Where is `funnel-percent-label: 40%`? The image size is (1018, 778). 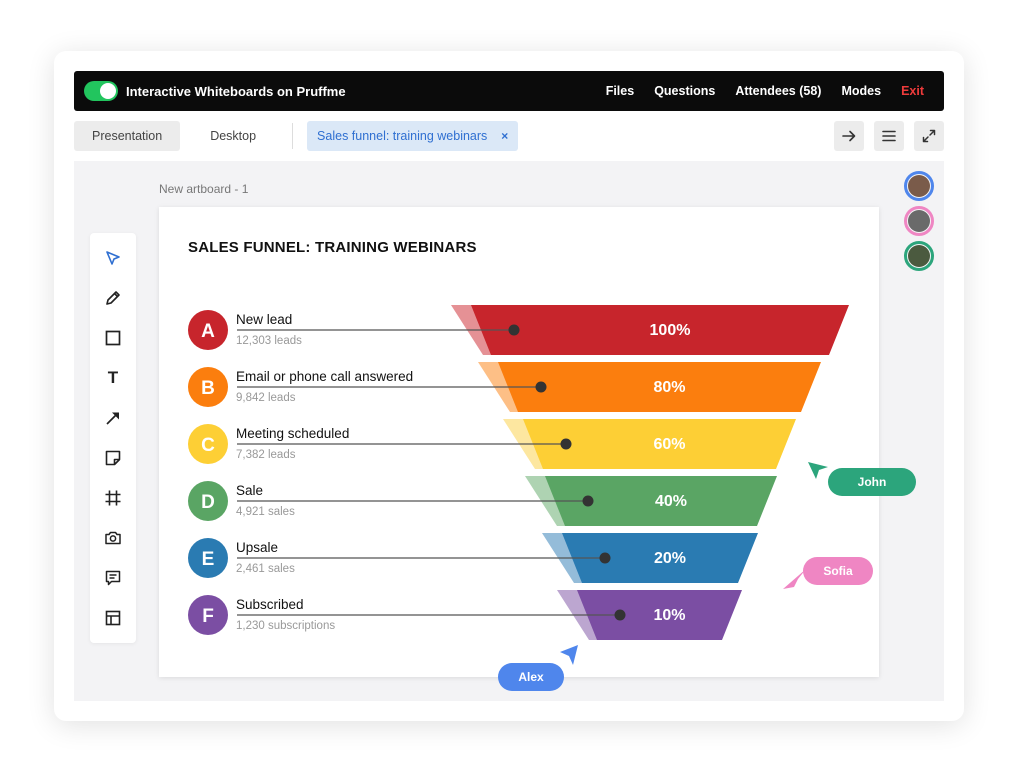
funnel-percent-label: 40% is located at coordinates (671, 501).